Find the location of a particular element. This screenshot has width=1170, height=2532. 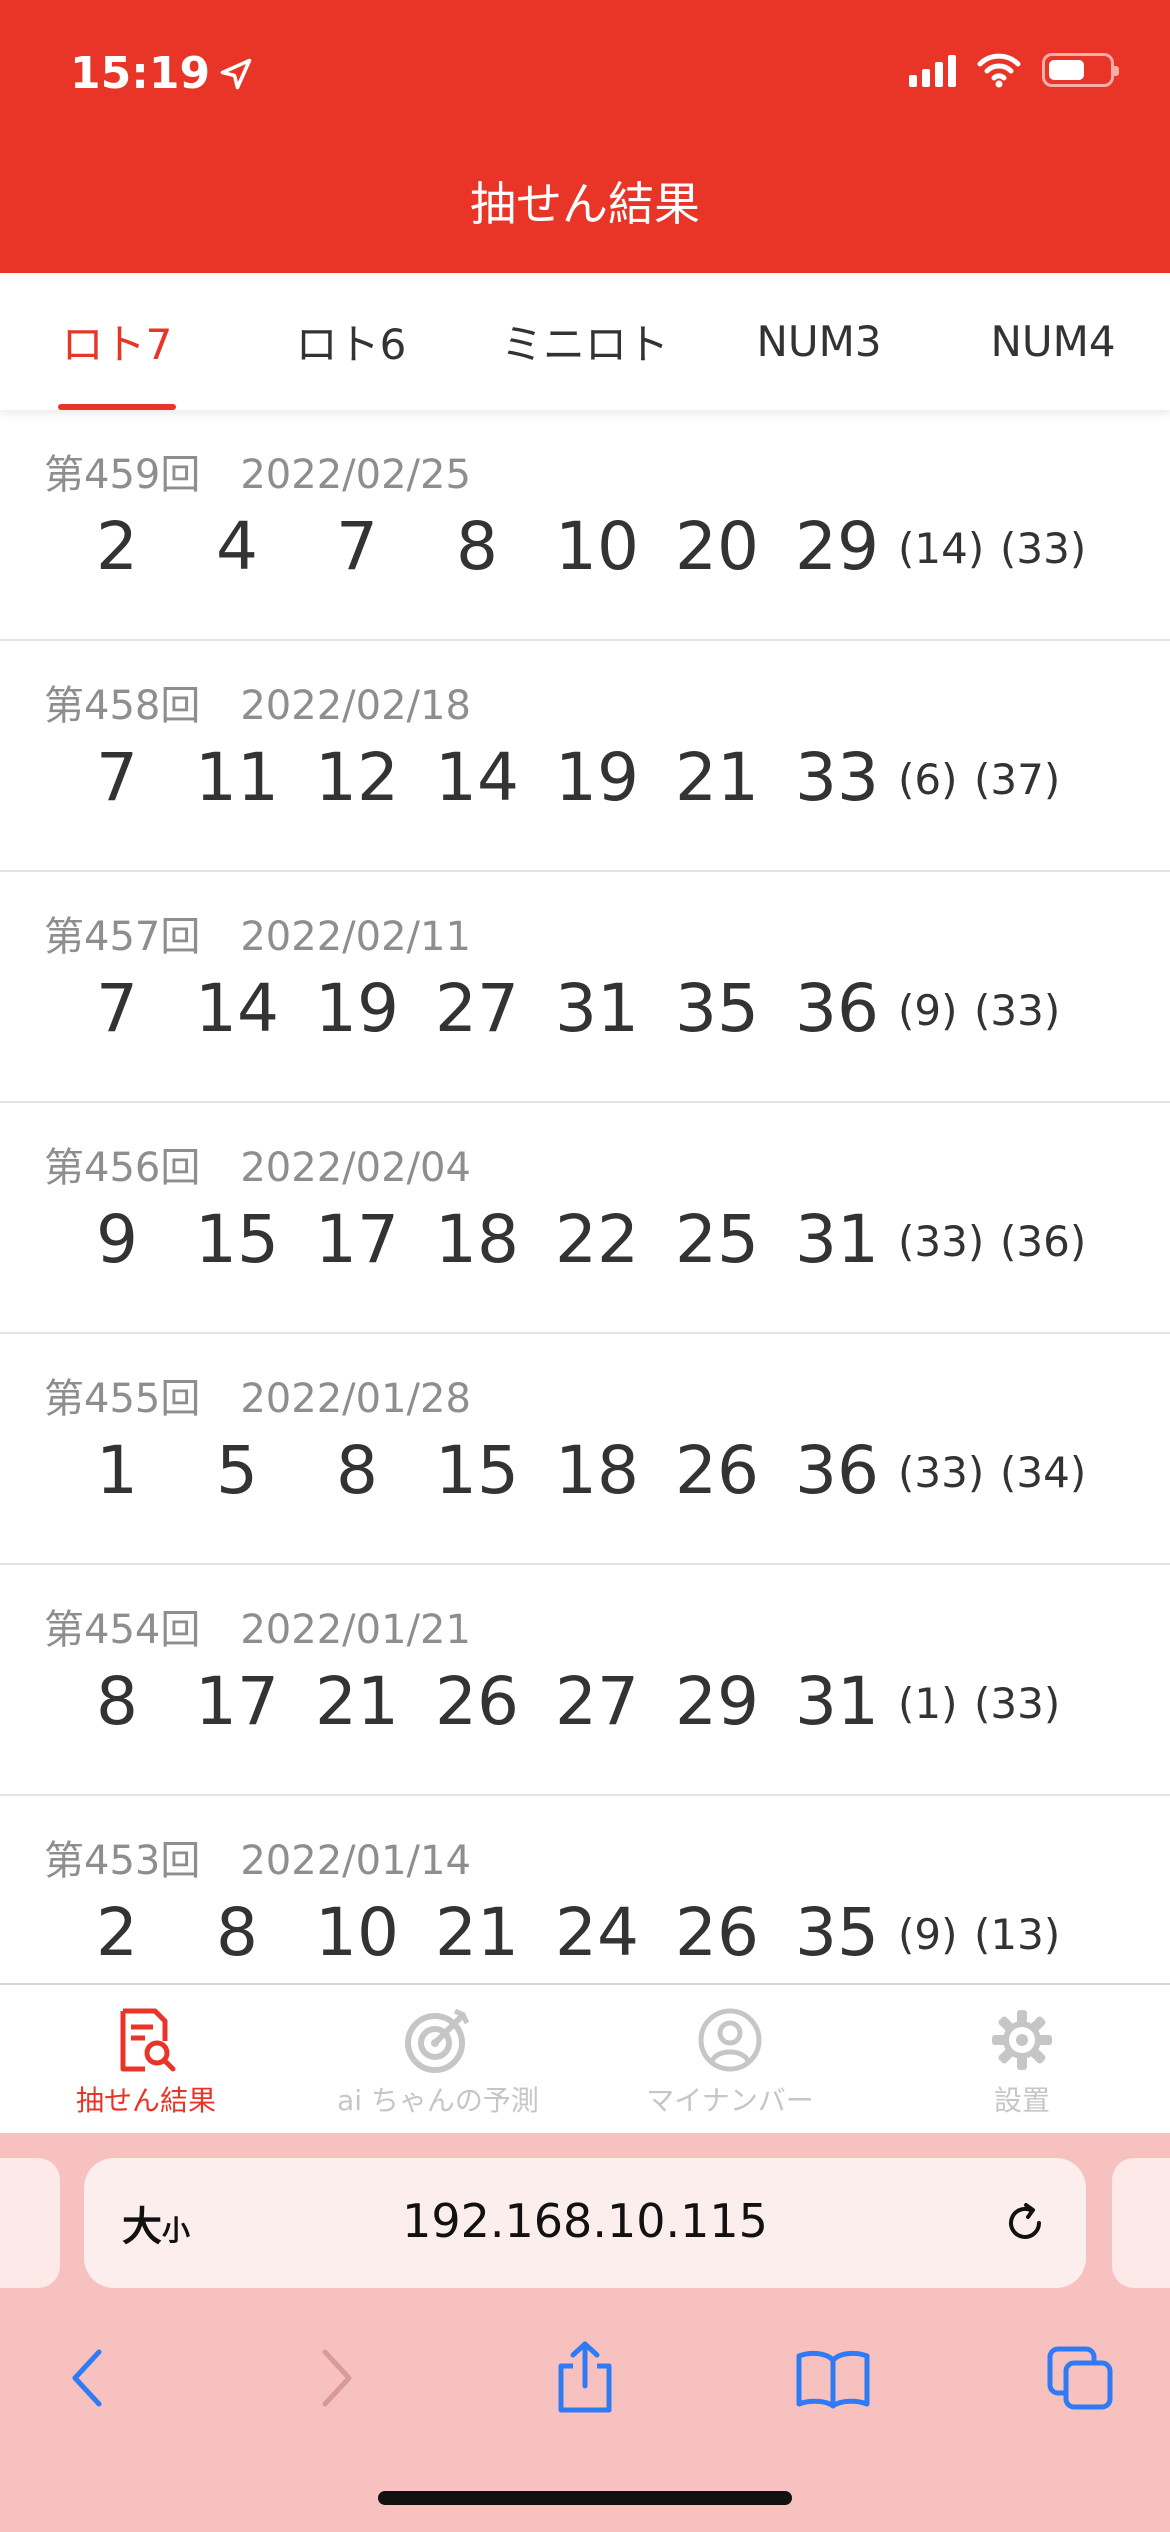

winning-number: 1 is located at coordinates (117, 1470).